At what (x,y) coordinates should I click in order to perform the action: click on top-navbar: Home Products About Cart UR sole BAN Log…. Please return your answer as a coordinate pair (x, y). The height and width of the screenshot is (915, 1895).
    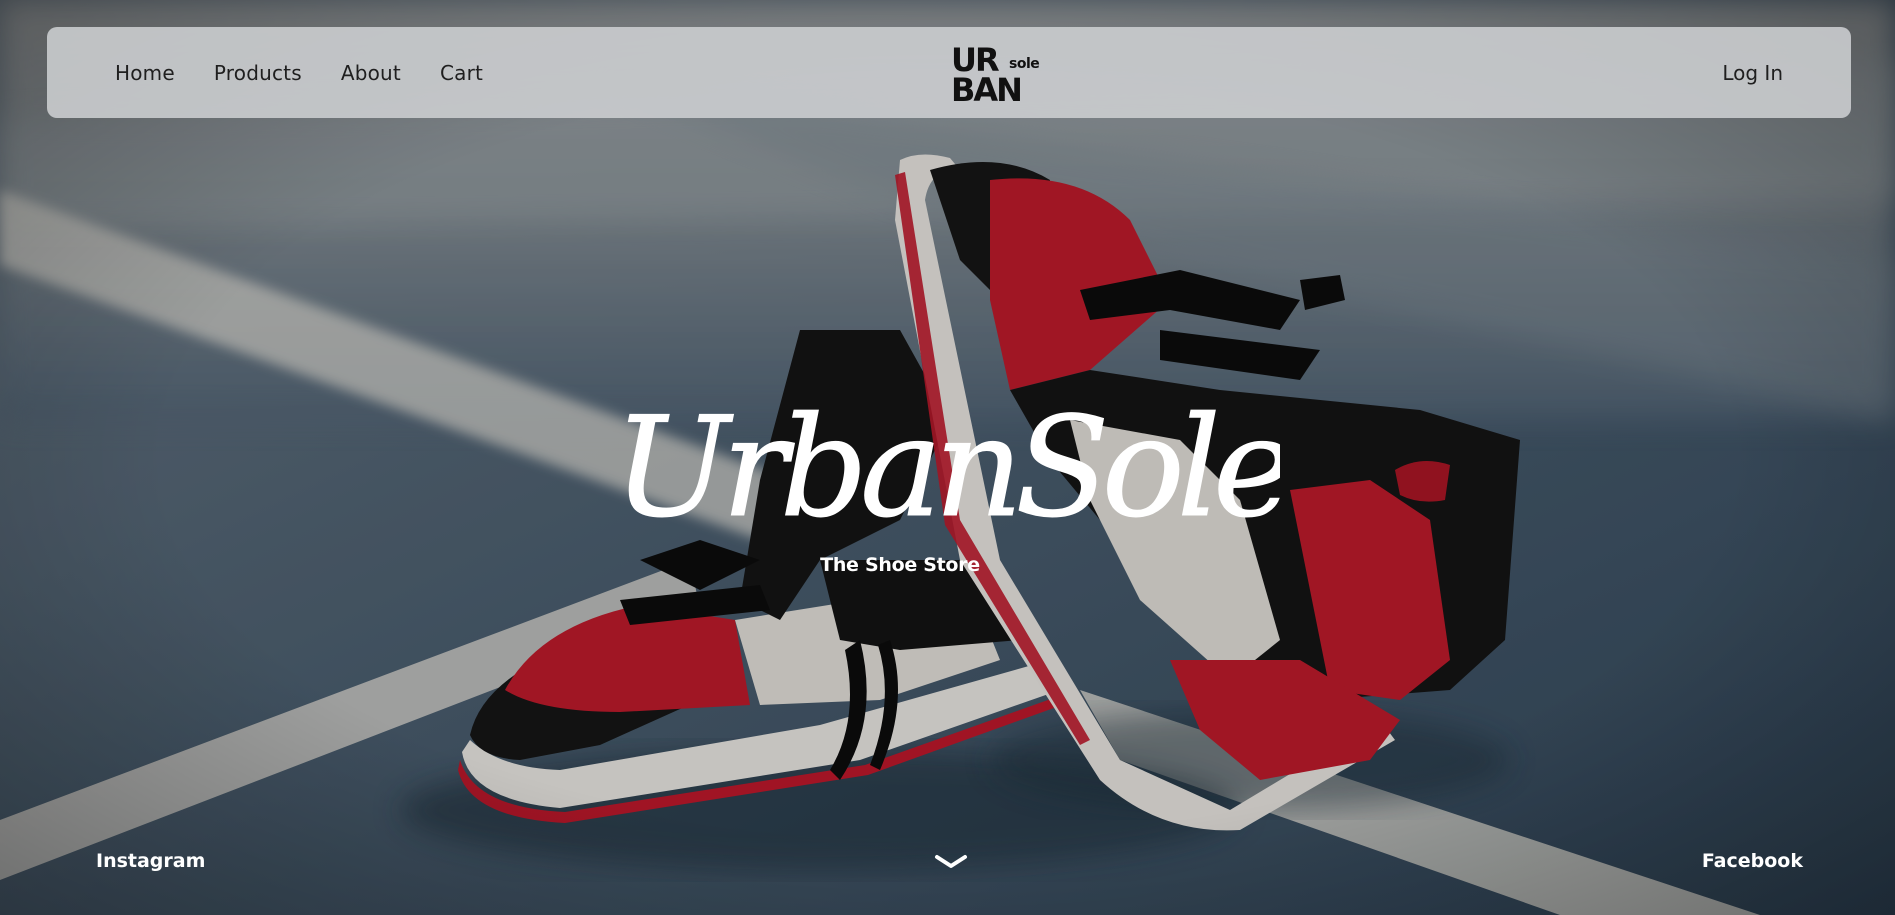
    Looking at the image, I should click on (949, 72).